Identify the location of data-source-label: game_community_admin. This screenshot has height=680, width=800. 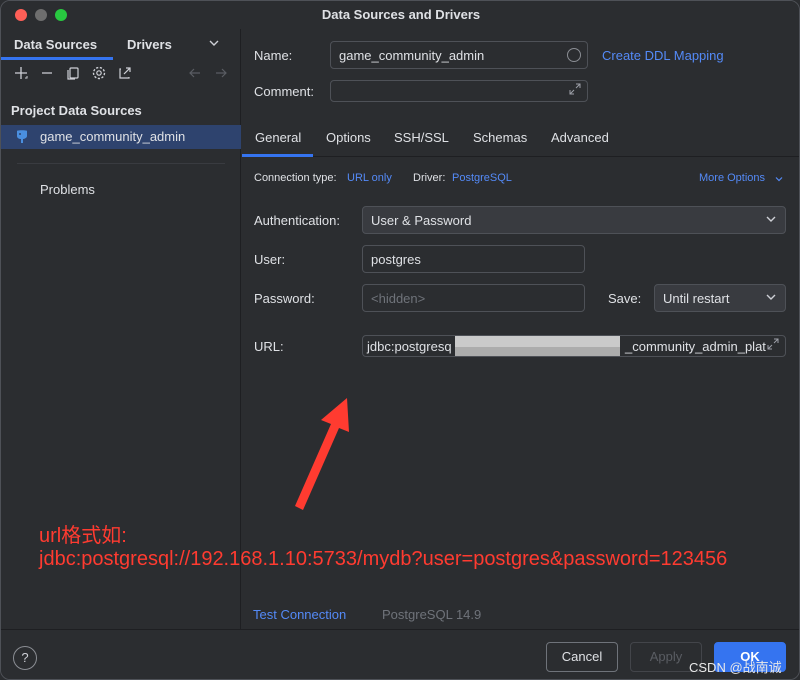
(113, 136).